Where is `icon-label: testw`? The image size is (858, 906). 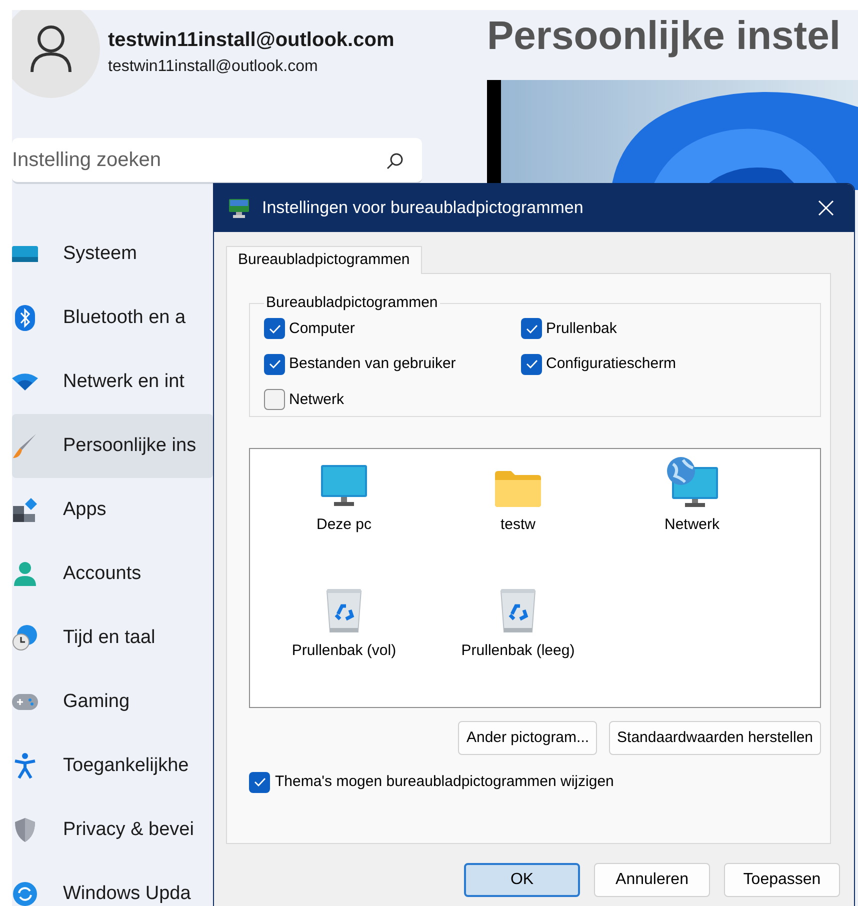 icon-label: testw is located at coordinates (518, 525).